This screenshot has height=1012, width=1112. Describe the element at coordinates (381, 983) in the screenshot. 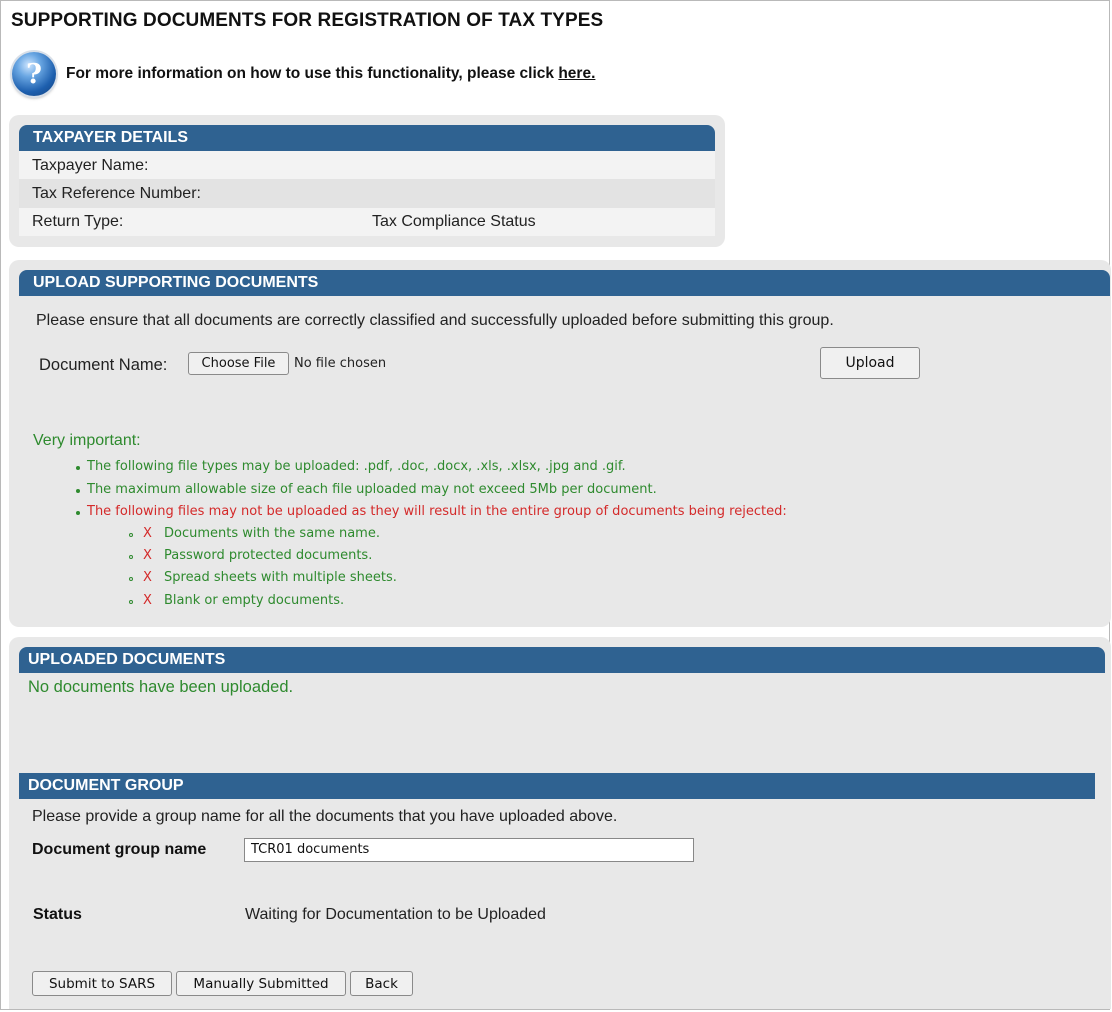

I see `back-button: Back` at that location.